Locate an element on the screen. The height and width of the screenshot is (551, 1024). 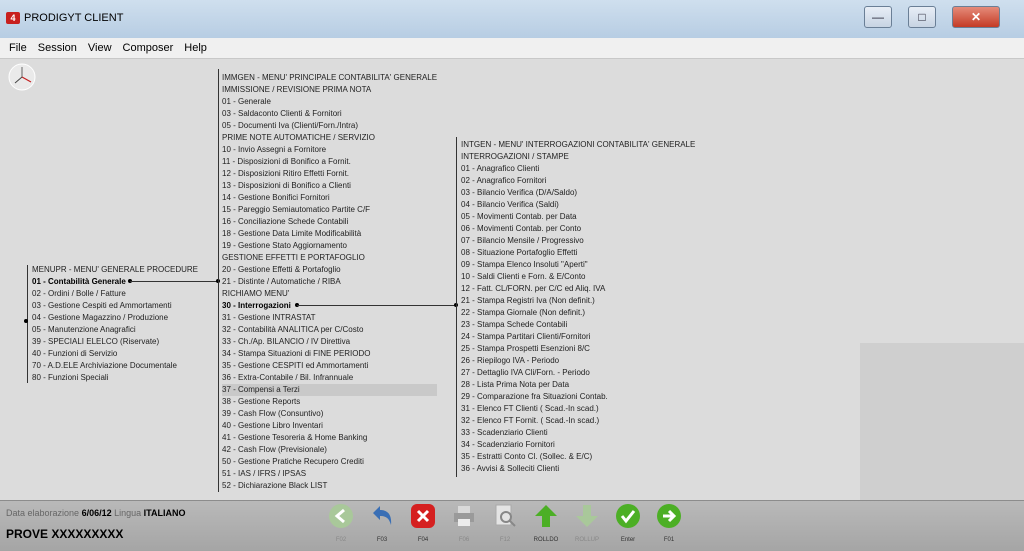
immgen-line-12: 16 - Conciliazione Schede Contabili is located at coordinates (329, 222).